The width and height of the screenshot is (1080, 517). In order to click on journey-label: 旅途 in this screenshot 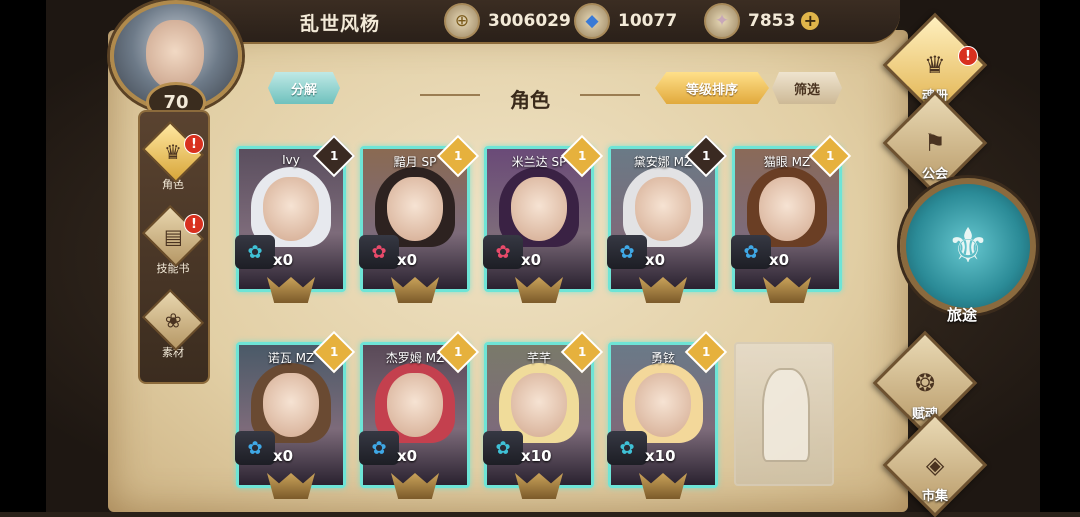, I will do `click(961, 315)`.